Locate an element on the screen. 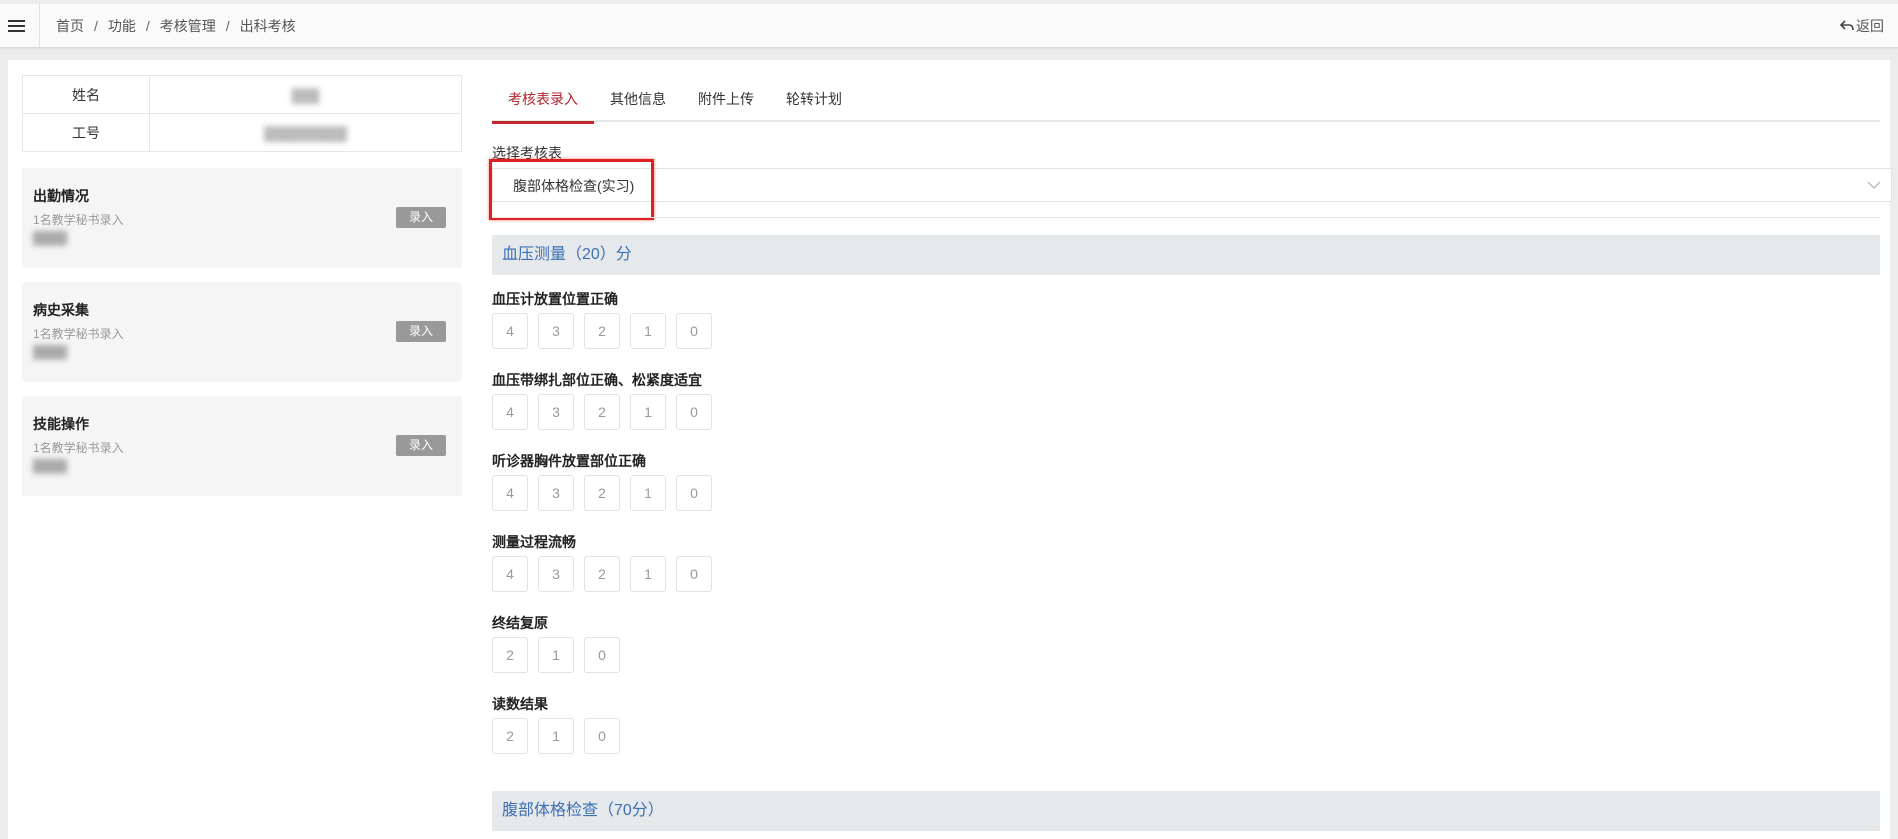  tab-attachment-upload: 附件上传 is located at coordinates (726, 98).